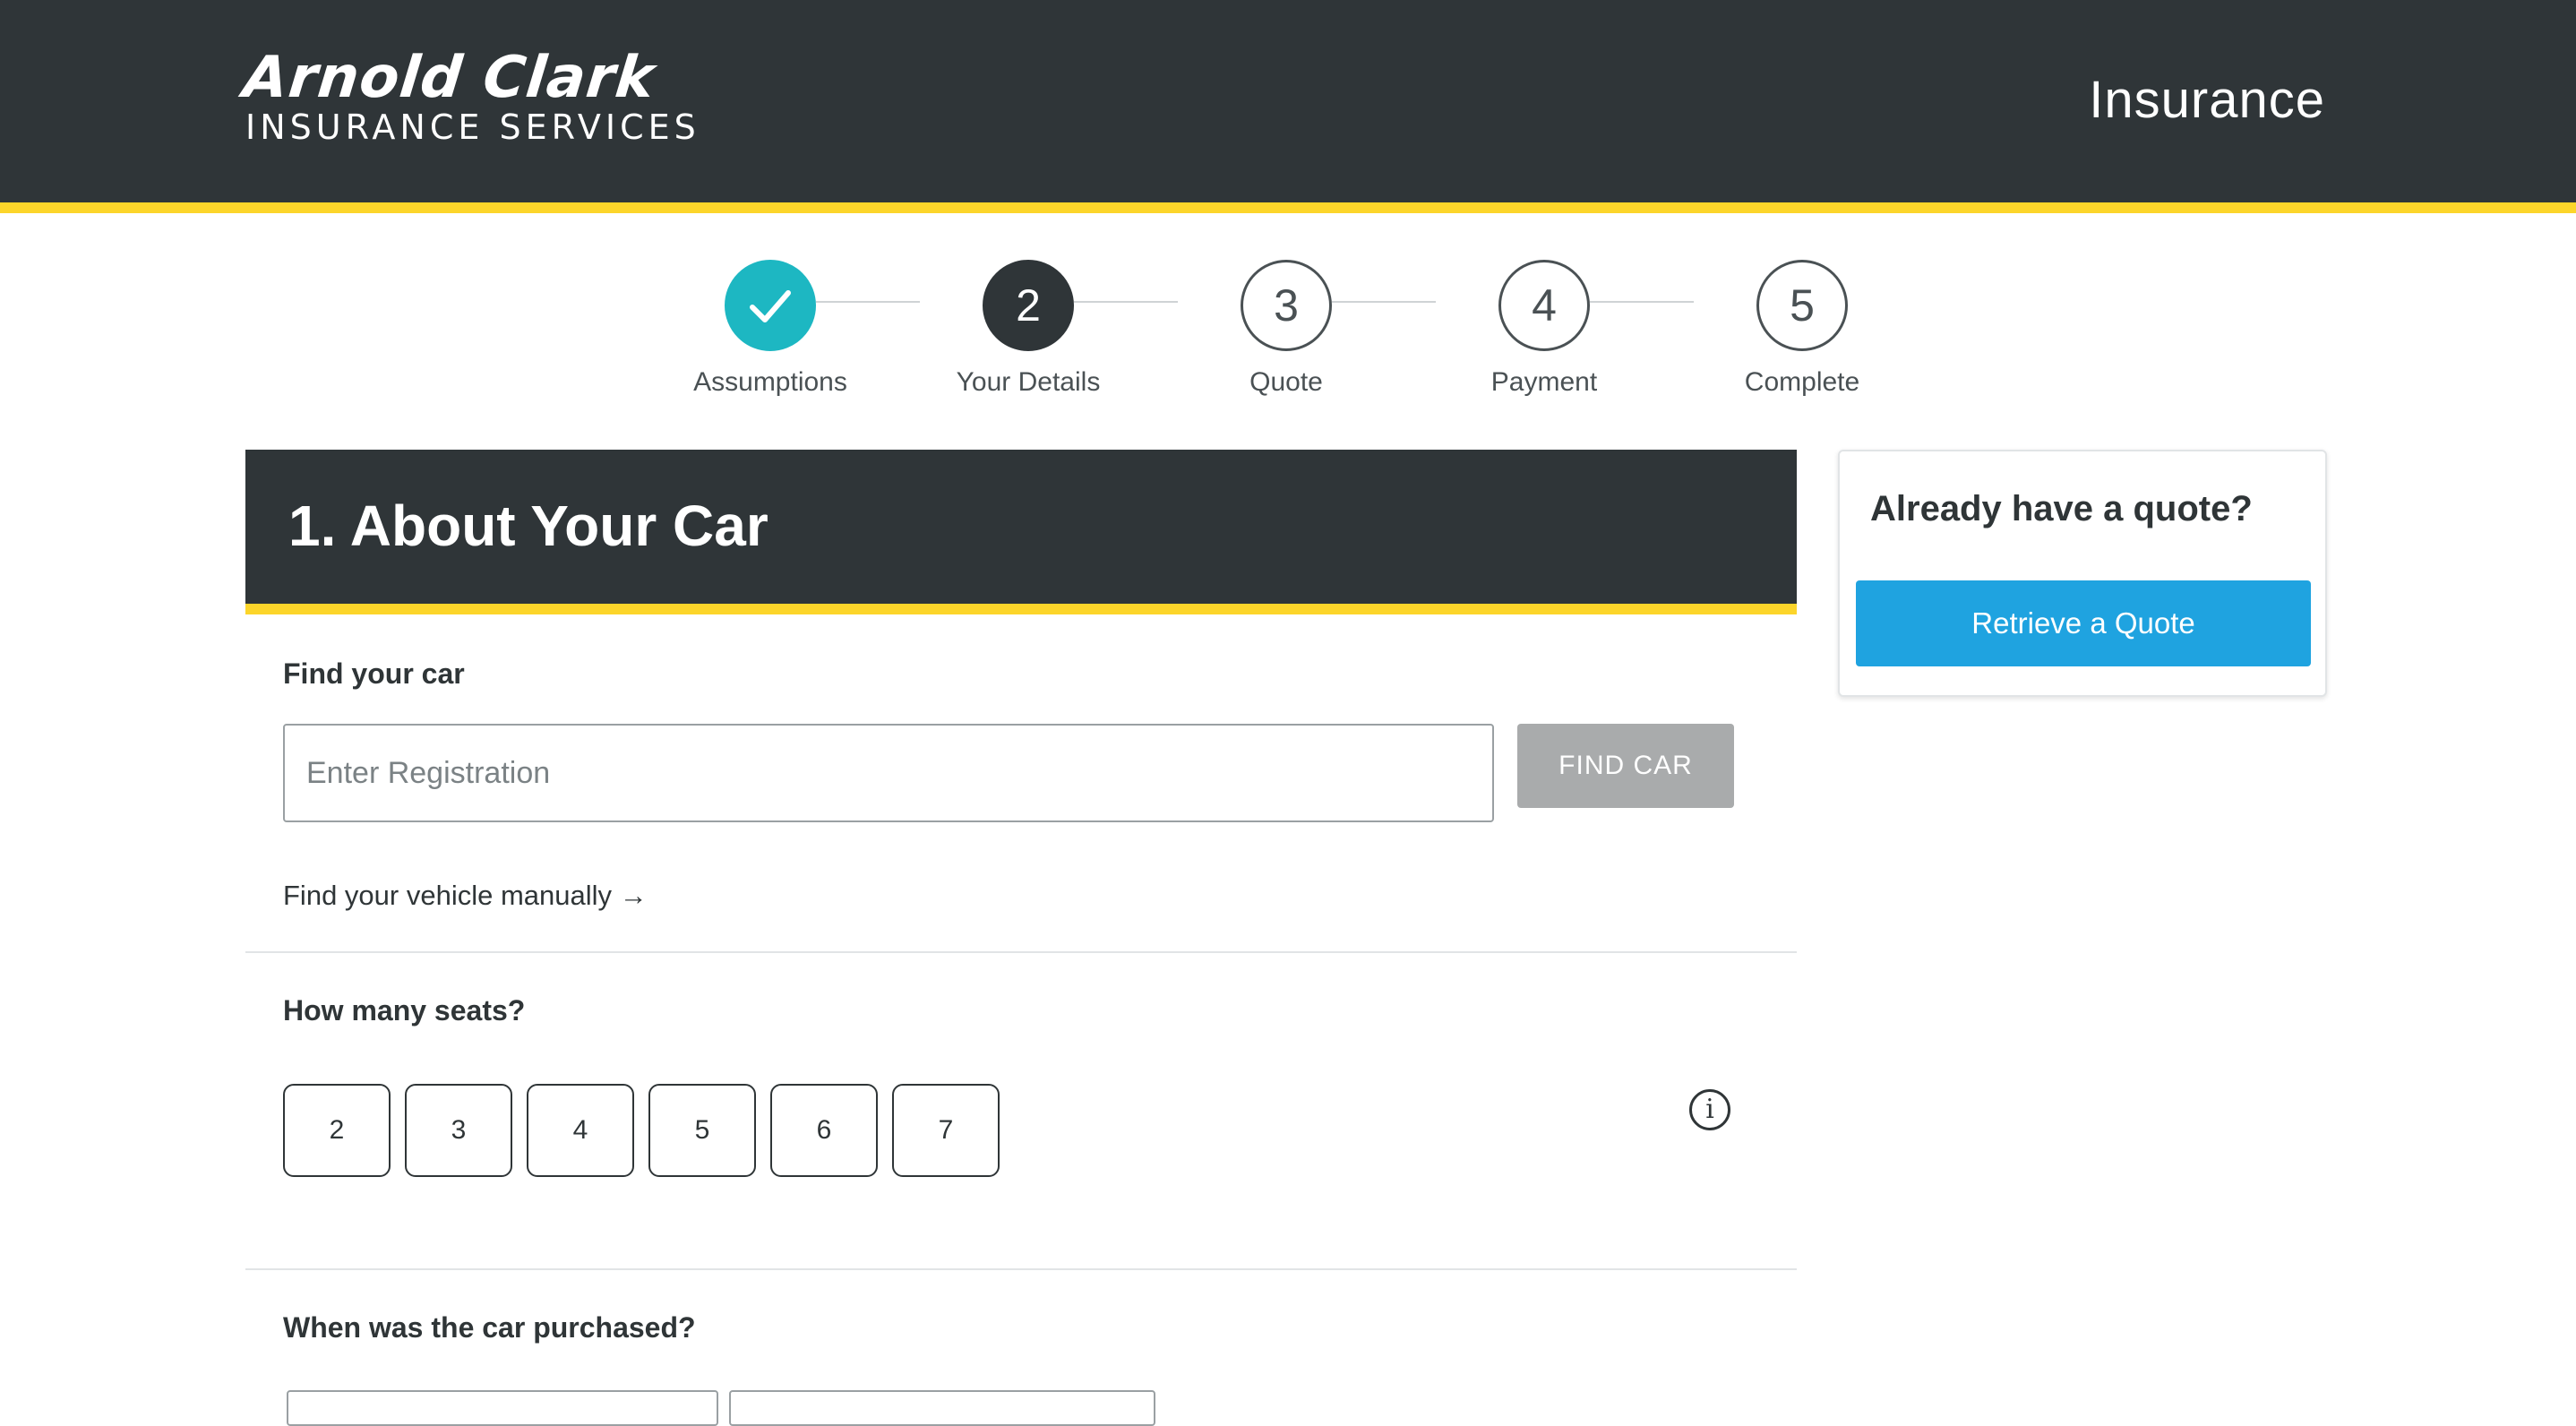 The width and height of the screenshot is (2576, 1426). Describe the element at coordinates (374, 673) in the screenshot. I see `find-car-label: Find your car` at that location.